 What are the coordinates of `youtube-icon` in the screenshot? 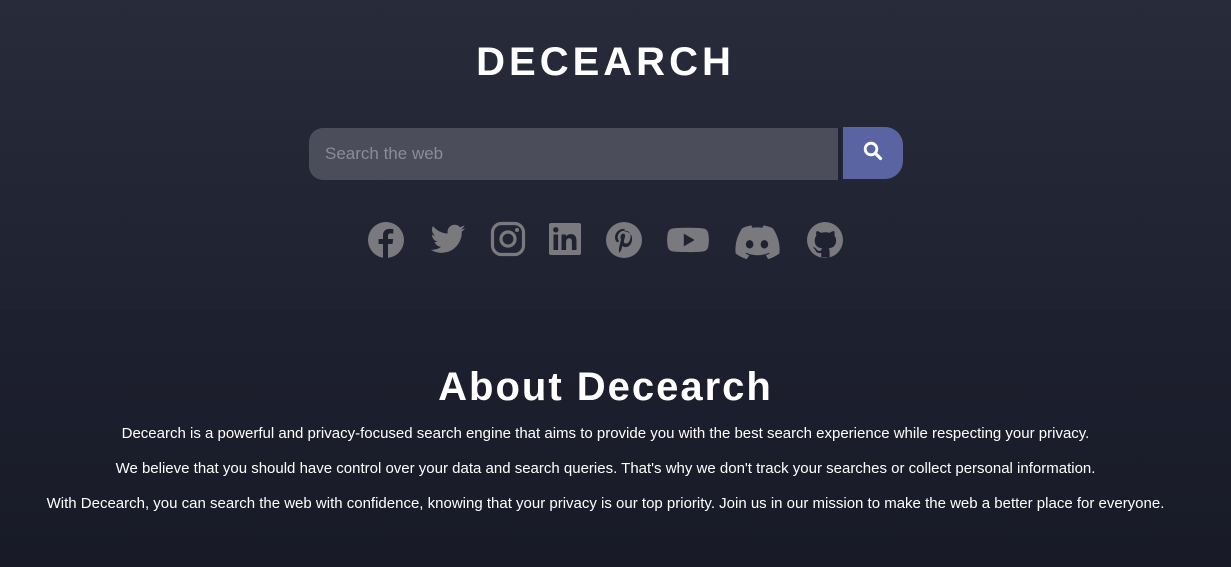 It's located at (688, 240).